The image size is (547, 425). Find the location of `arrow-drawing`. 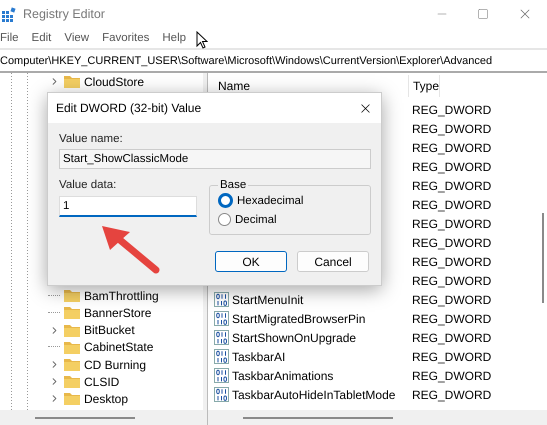

arrow-drawing is located at coordinates (131, 250).